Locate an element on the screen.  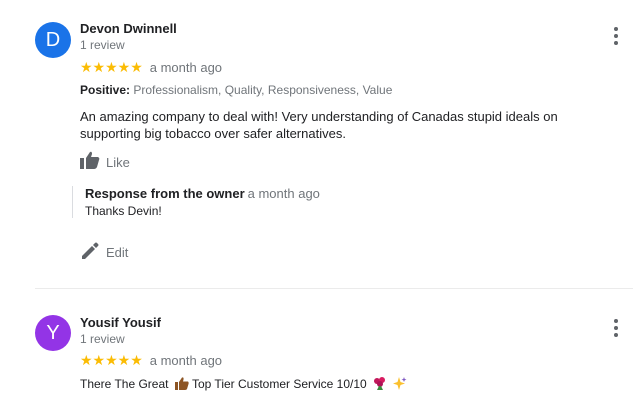
like-button: Like is located at coordinates (105, 162).